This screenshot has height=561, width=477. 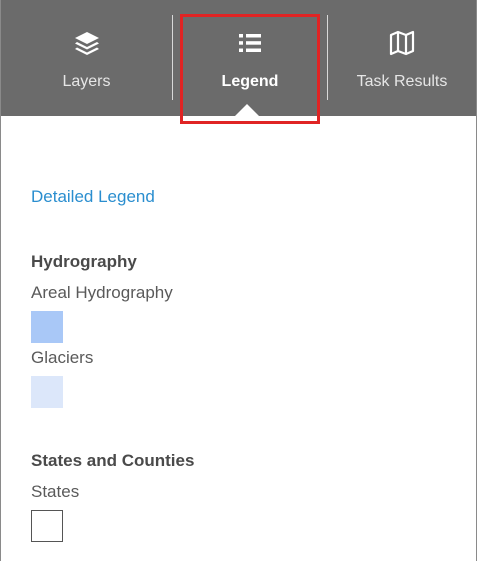 I want to click on legend-item-label: States, so click(x=55, y=491).